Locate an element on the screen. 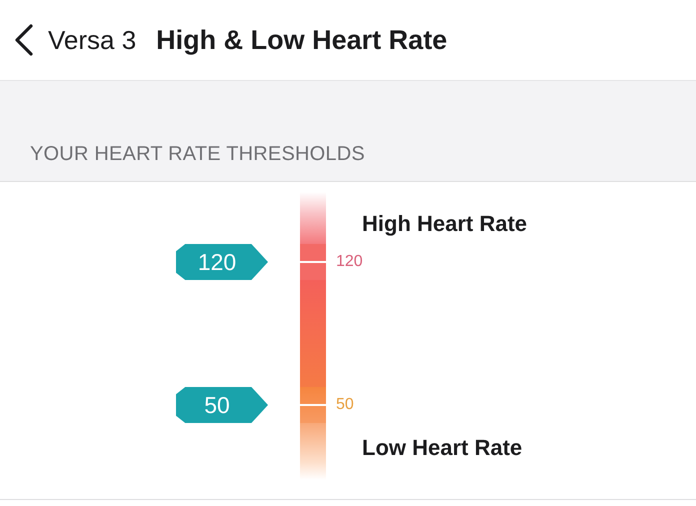 The height and width of the screenshot is (506, 696). tick-label: 120 is located at coordinates (349, 262).